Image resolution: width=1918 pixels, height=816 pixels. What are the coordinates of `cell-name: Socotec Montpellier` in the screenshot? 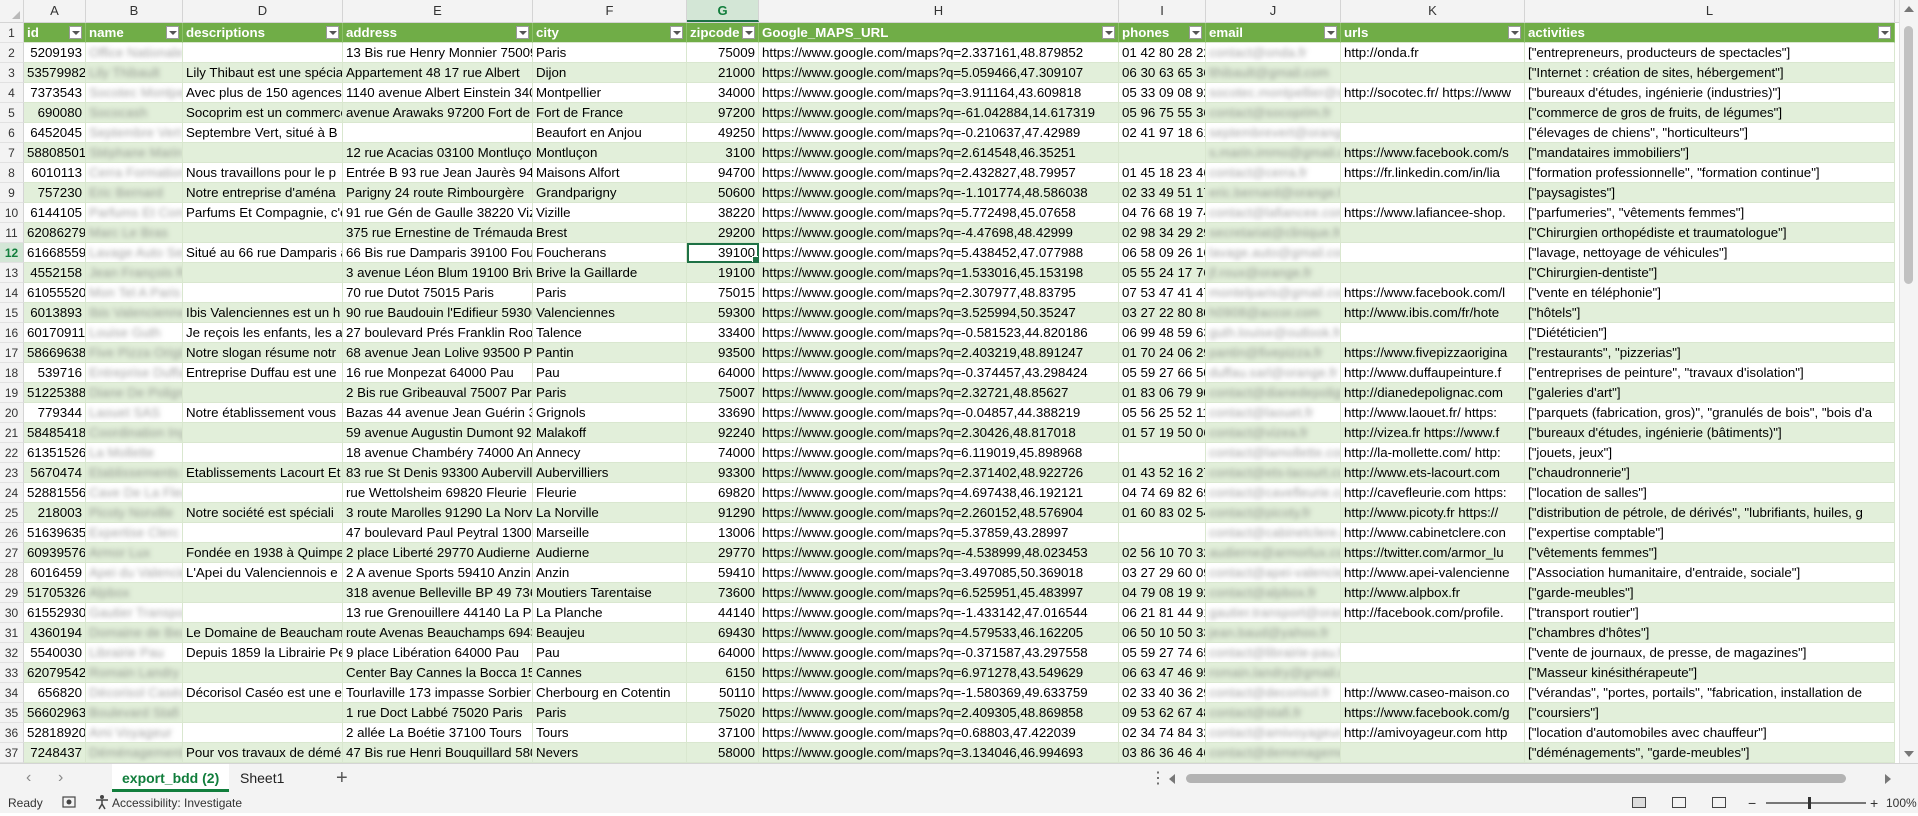 It's located at (134, 93).